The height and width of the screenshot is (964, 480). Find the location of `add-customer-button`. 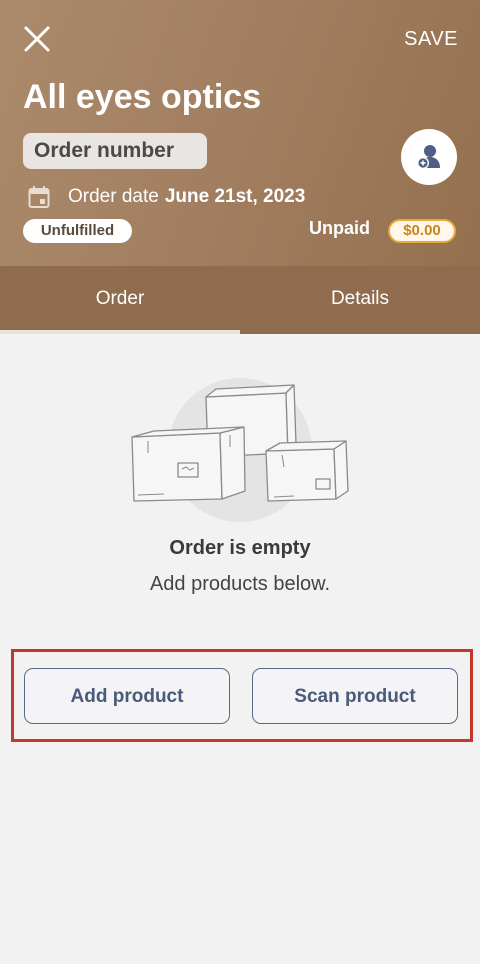

add-customer-button is located at coordinates (429, 157).